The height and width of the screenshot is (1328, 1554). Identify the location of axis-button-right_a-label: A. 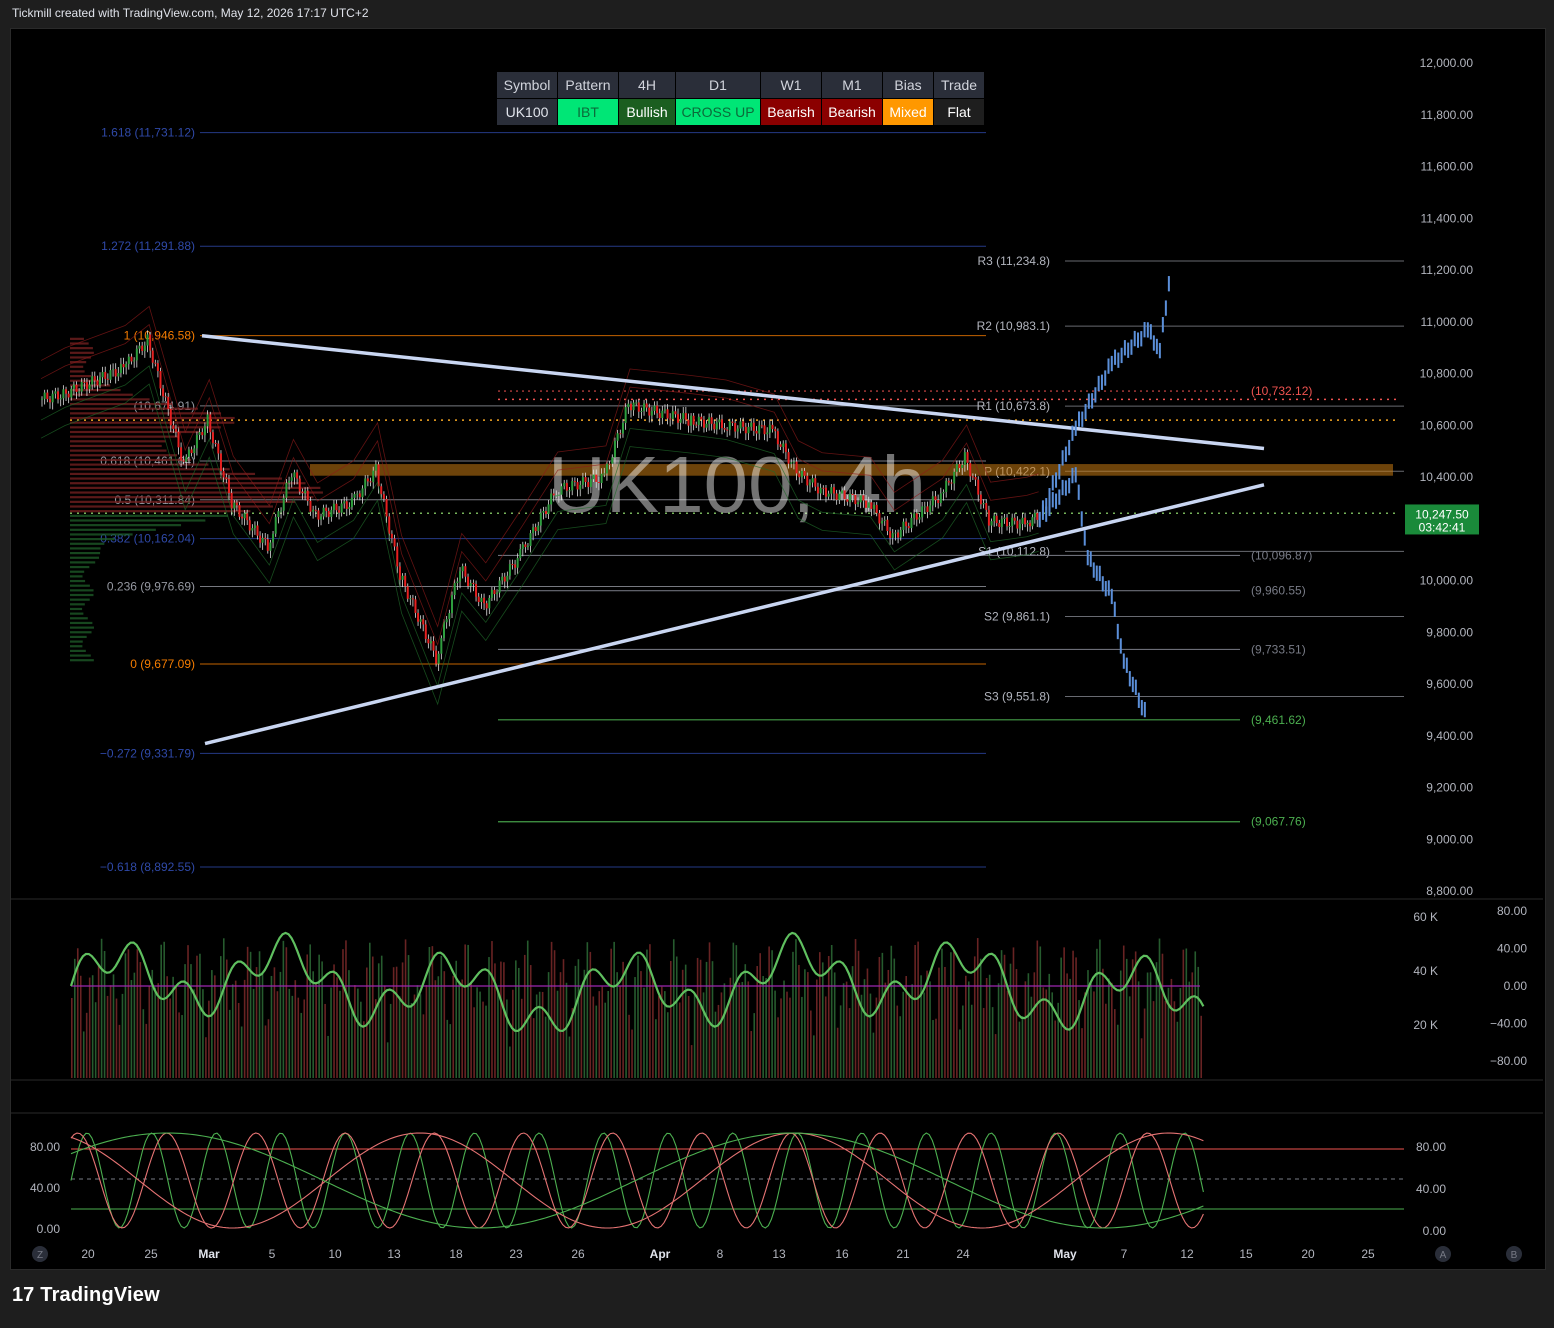
(1443, 1255).